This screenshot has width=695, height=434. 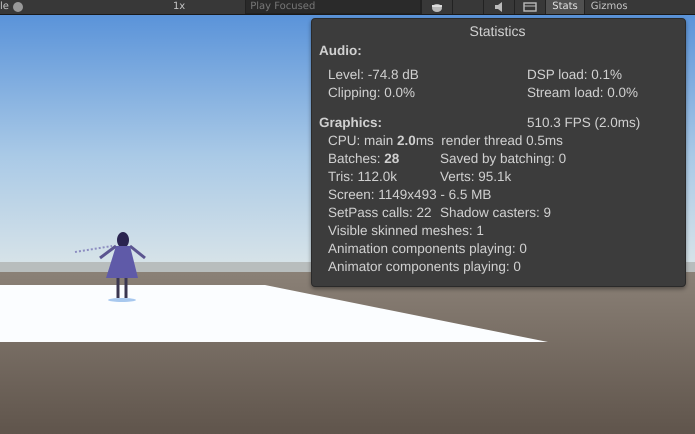 I want to click on stat-text: Stream load: 0.0%, so click(x=583, y=93).